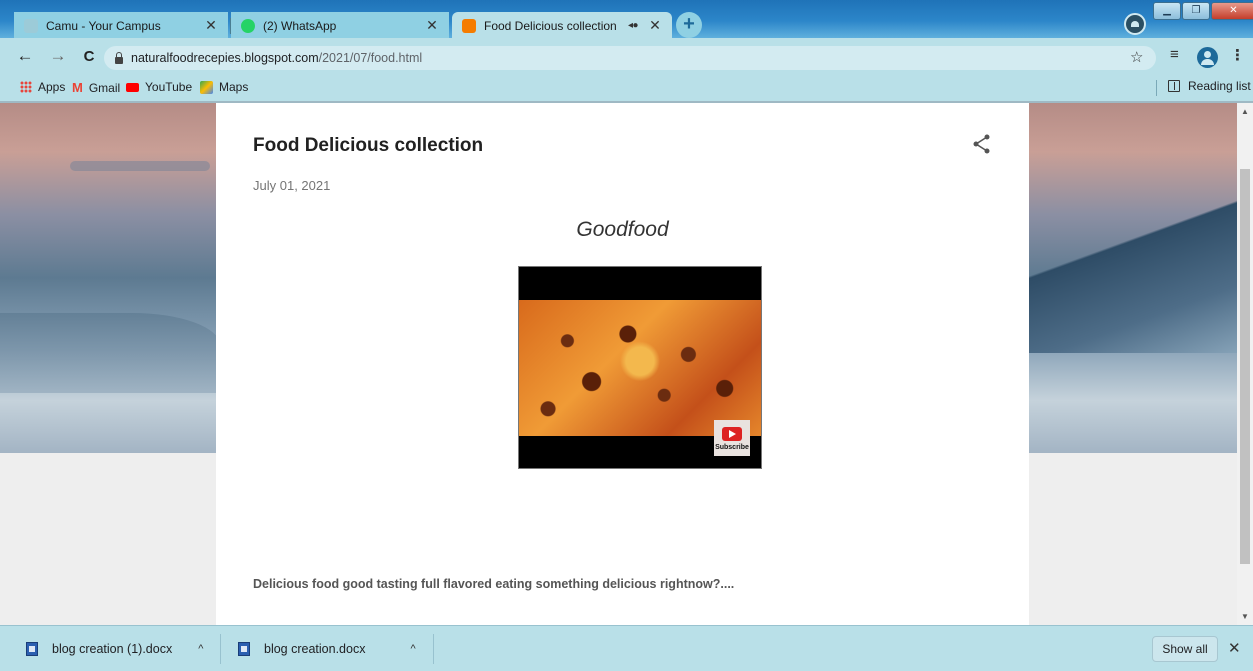 The image size is (1253, 671). I want to click on tab-title: (2) WhatsApp, so click(300, 25).